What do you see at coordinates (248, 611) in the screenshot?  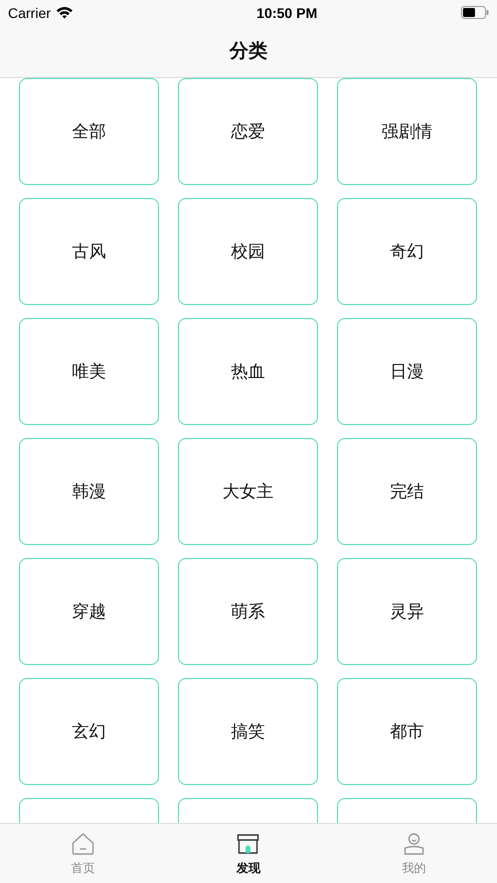 I see `category-card: 萌系` at bounding box center [248, 611].